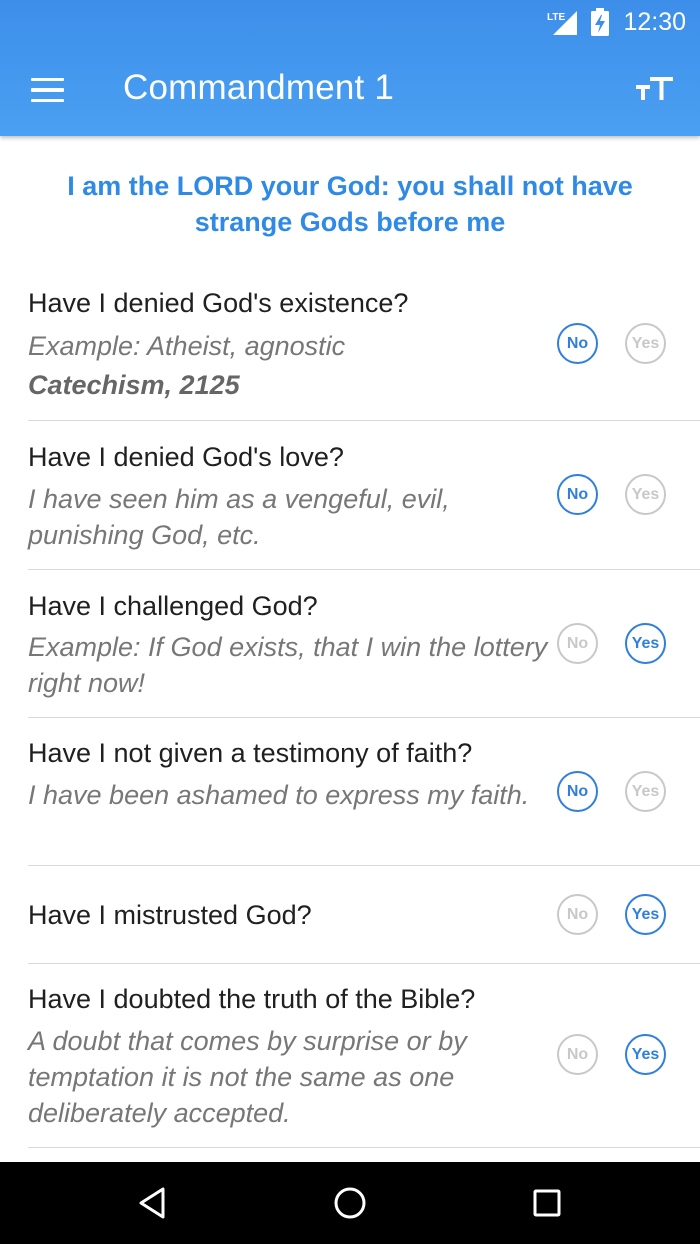 This screenshot has width=700, height=1244. Describe the element at coordinates (279, 795) in the screenshot. I see `example-text: I have been ashamed to express my faith.` at that location.